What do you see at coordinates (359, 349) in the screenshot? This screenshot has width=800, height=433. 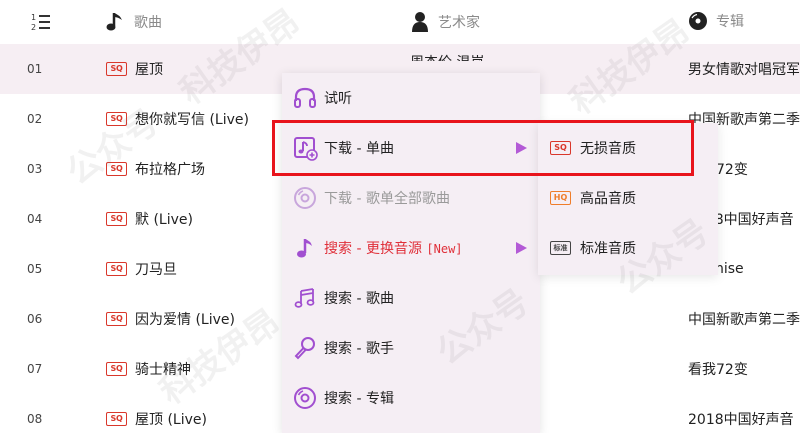 I see `menu-item-label: 搜索 - 歌手` at bounding box center [359, 349].